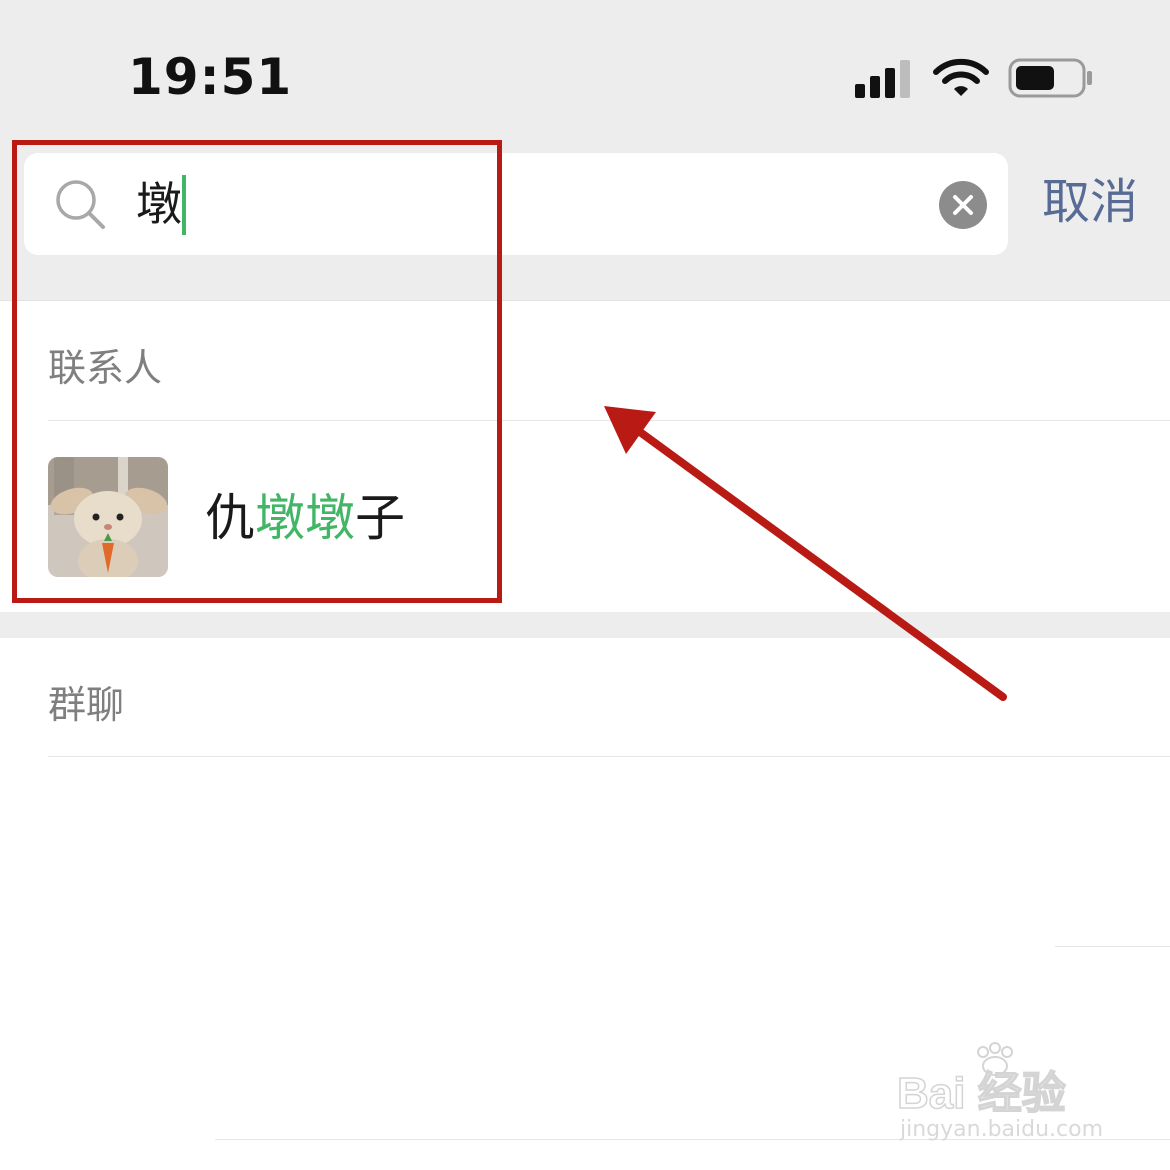 This screenshot has width=1170, height=1170. Describe the element at coordinates (585, 625) in the screenshot. I see `section-separator` at that location.